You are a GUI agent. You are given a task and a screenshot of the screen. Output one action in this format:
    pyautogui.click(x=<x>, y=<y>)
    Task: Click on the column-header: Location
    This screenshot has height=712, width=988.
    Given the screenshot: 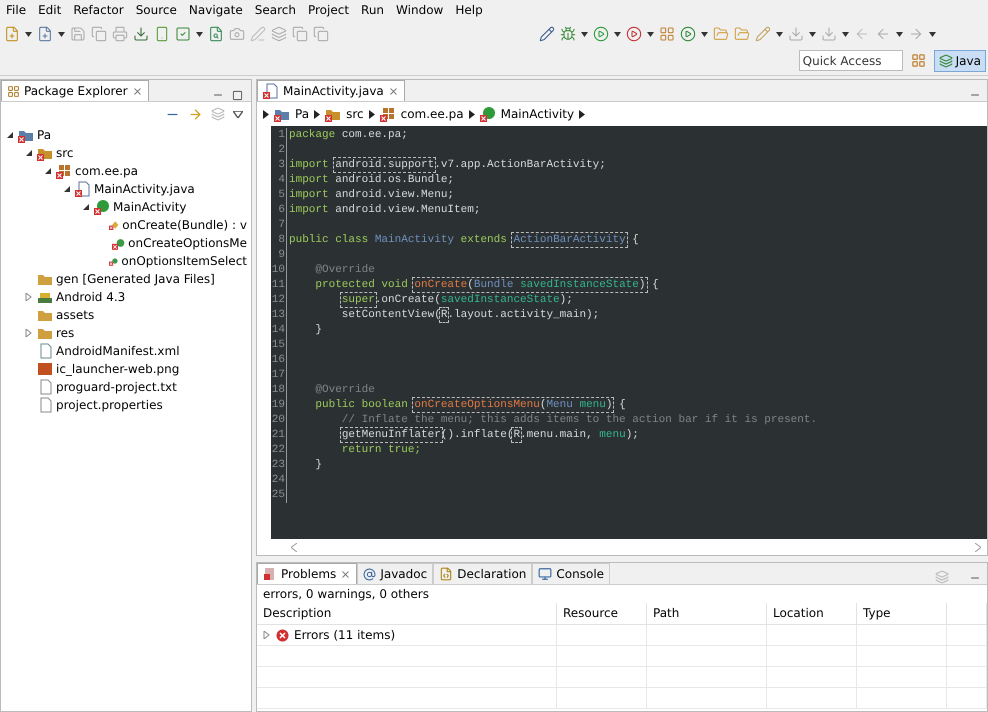 What is the action you would take?
    pyautogui.click(x=812, y=614)
    